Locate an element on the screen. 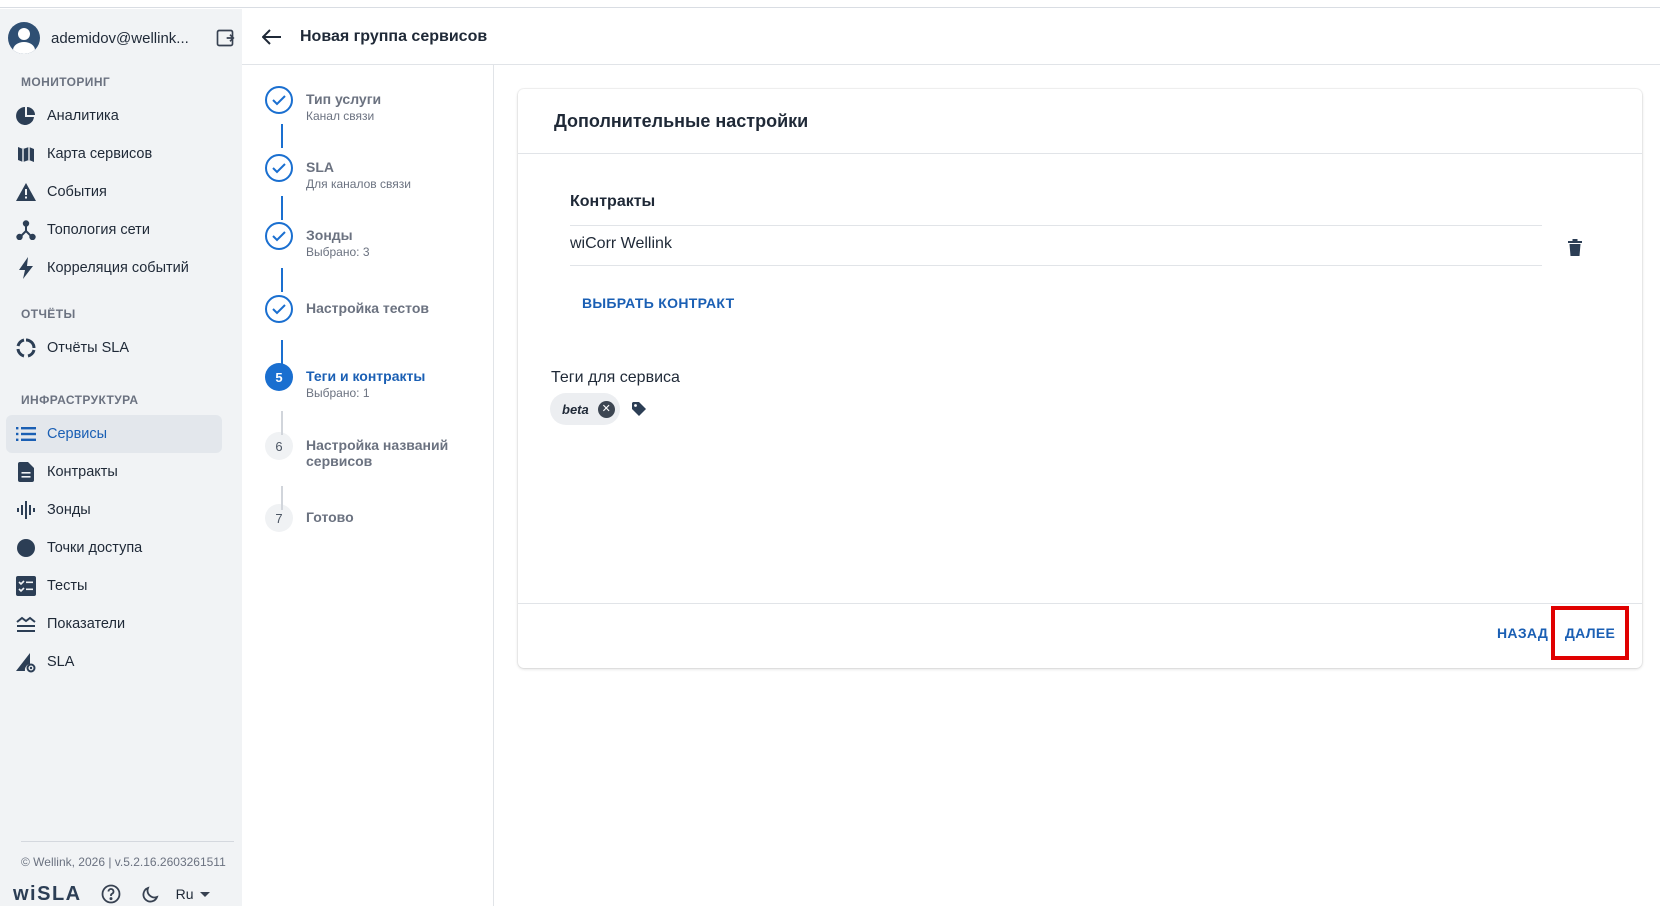 The image size is (1660, 906). step-test-settings: Настройка тестов is located at coordinates (347, 309).